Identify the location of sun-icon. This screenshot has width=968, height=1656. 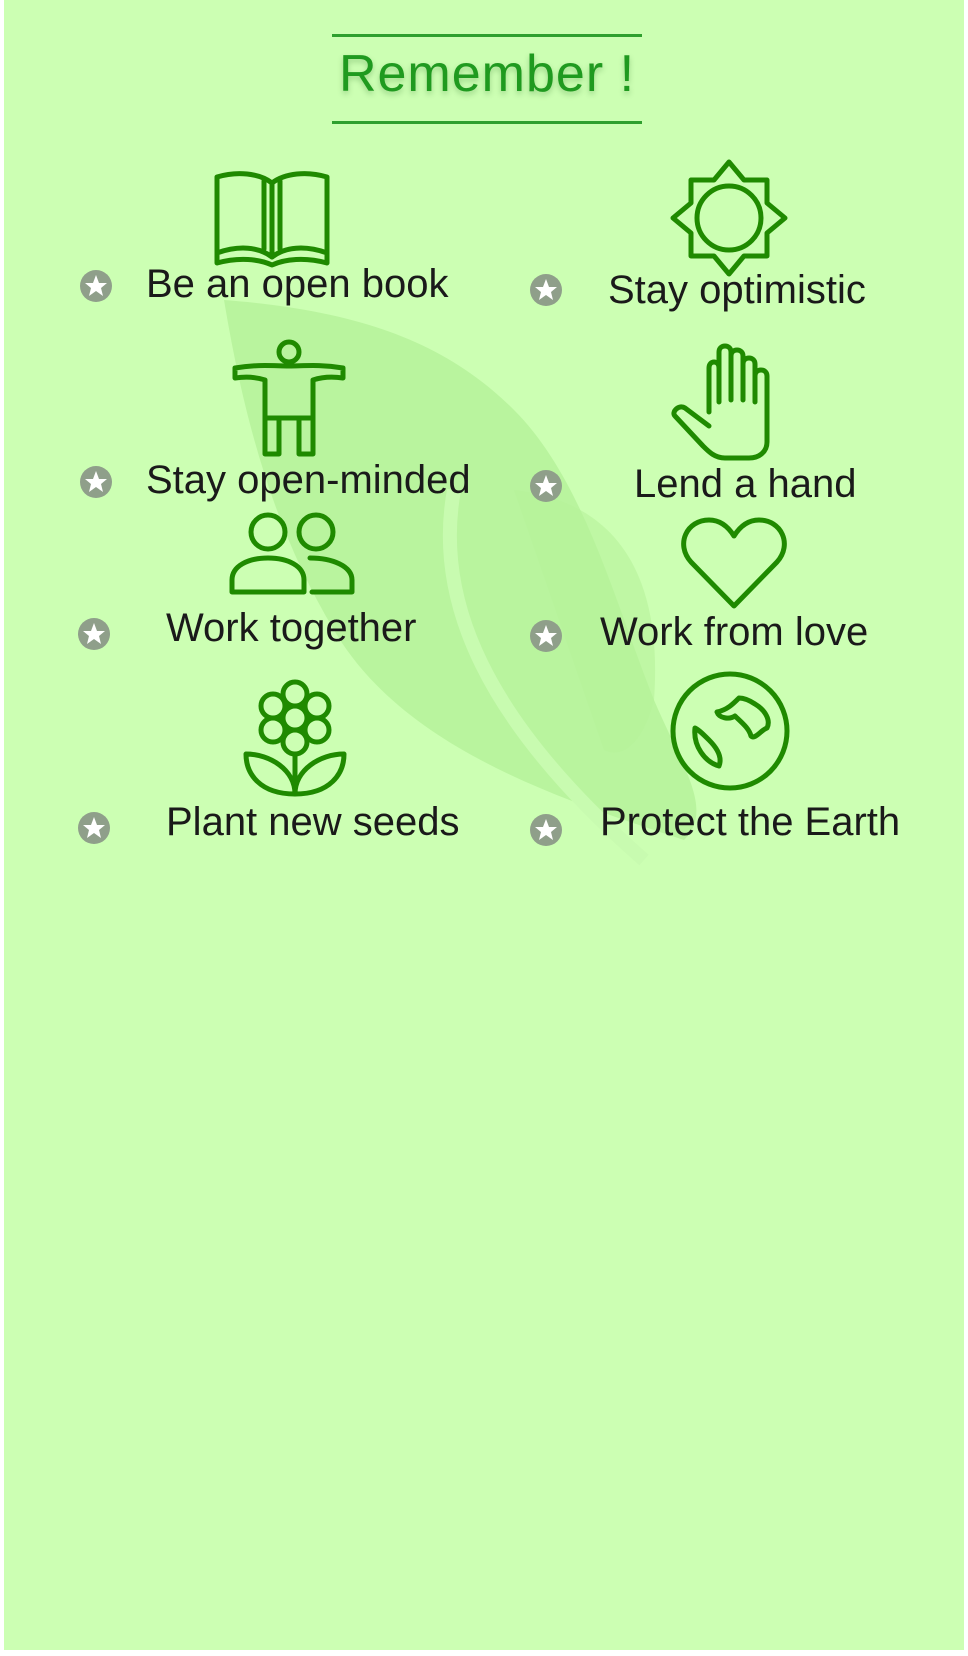
(729, 218).